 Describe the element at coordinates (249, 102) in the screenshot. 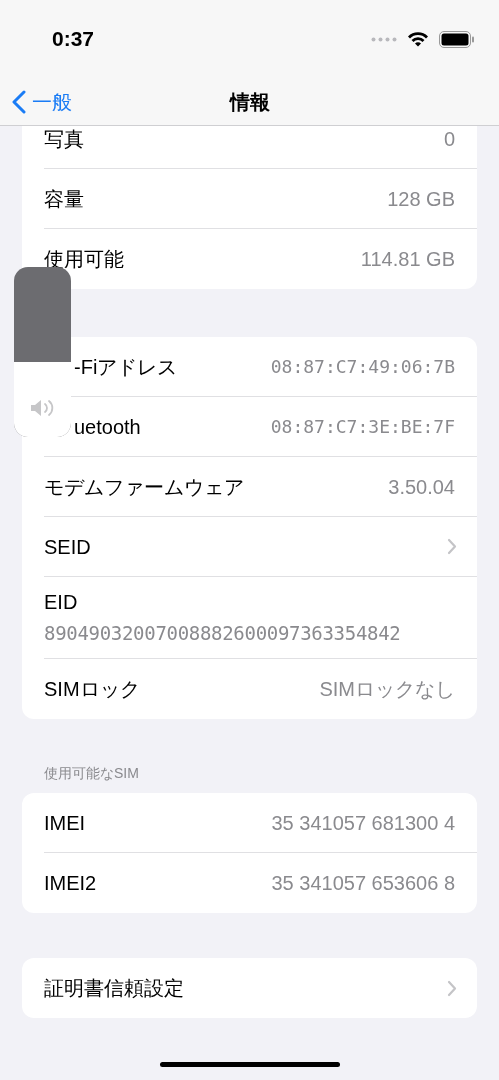

I see `nav-title: 情報` at that location.